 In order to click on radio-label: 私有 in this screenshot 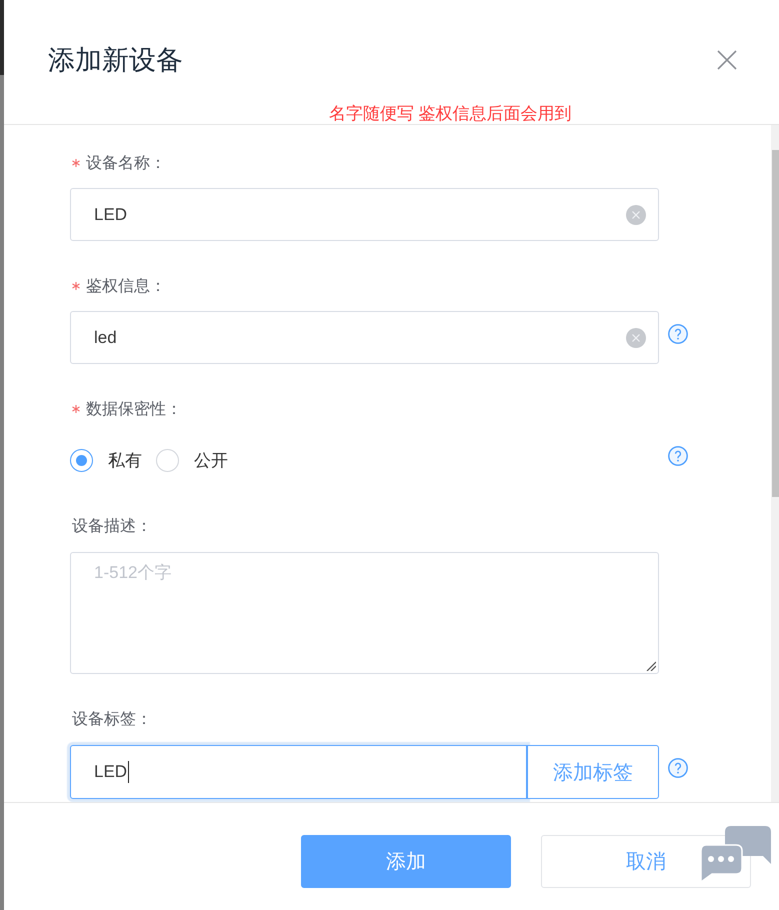, I will do `click(125, 460)`.